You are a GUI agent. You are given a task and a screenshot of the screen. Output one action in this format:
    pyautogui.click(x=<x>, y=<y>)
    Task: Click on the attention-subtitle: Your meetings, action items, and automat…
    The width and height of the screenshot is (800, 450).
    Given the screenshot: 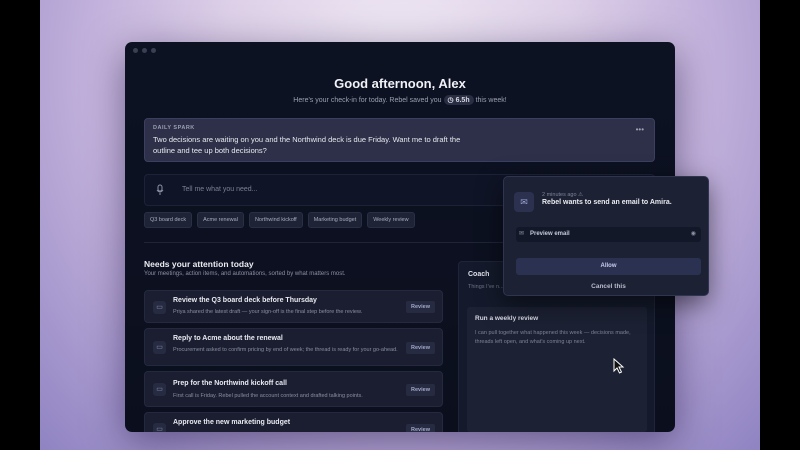 What is the action you would take?
    pyautogui.click(x=245, y=274)
    